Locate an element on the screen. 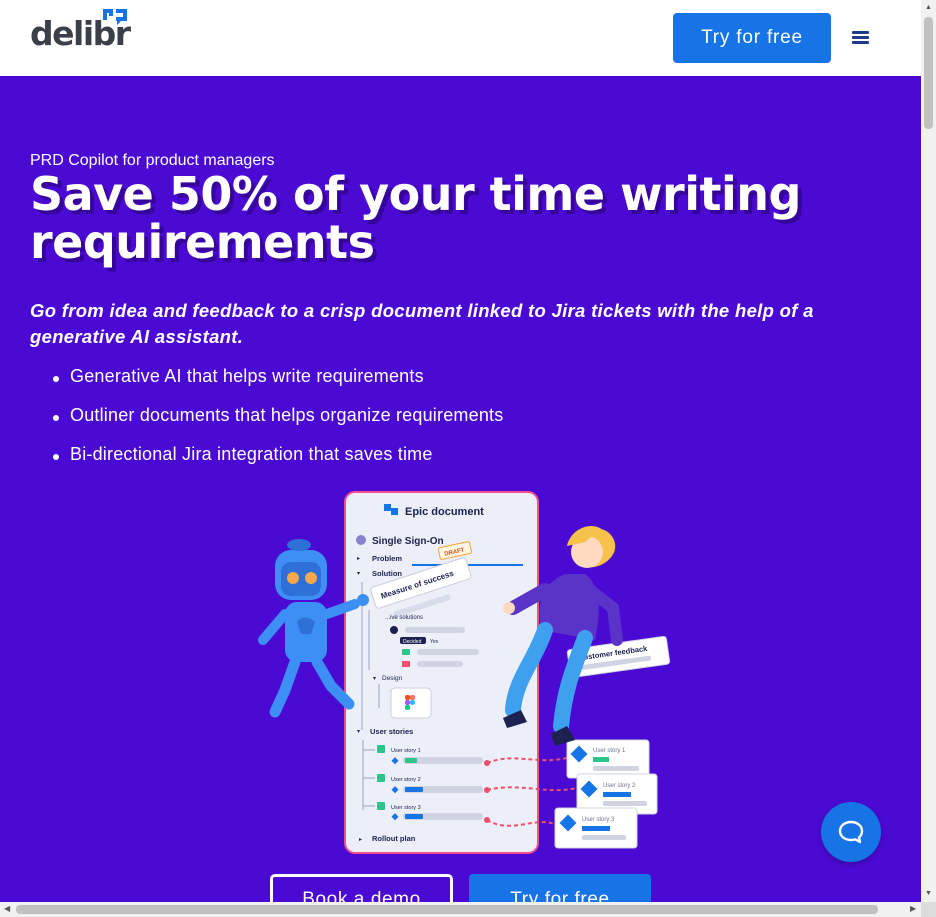 This screenshot has height=917, width=936. hamburger-menu-icon is located at coordinates (860, 38).